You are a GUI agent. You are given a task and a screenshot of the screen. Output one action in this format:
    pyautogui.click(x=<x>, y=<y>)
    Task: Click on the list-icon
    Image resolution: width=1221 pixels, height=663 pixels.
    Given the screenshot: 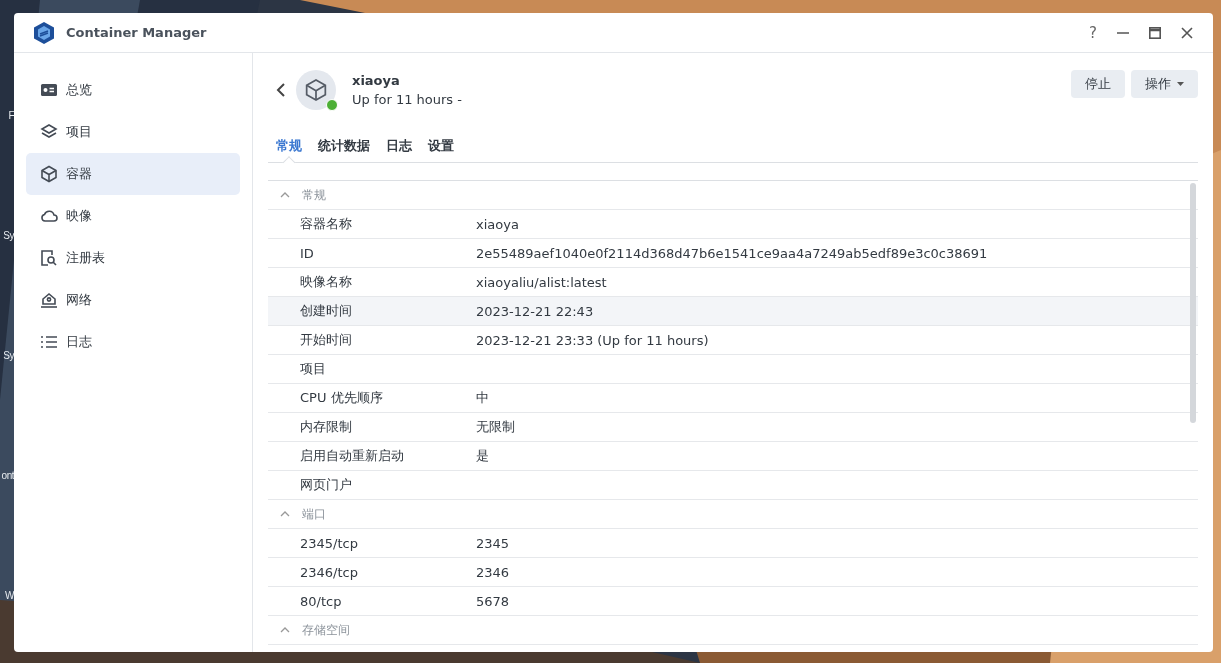 What is the action you would take?
    pyautogui.click(x=49, y=342)
    